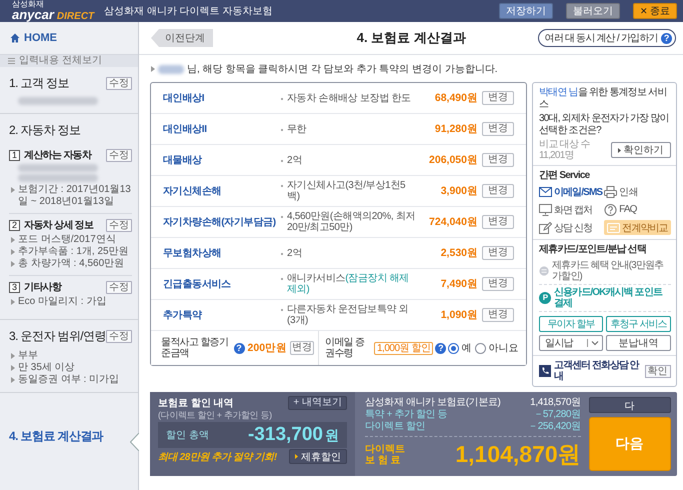 The height and width of the screenshot is (490, 683). Describe the element at coordinates (638, 343) in the screenshot. I see `installment-button: 분납내역` at that location.